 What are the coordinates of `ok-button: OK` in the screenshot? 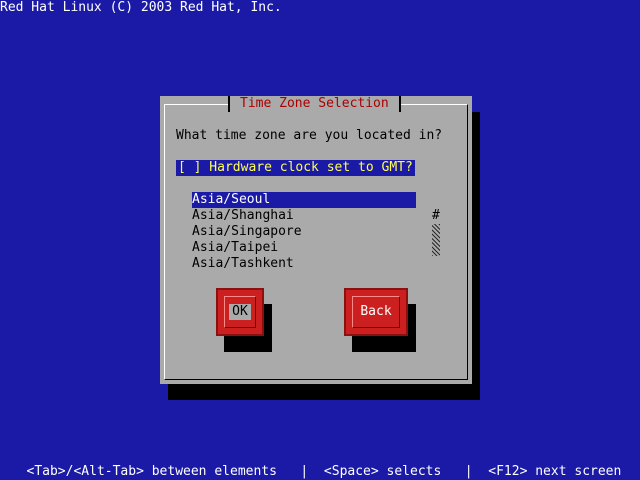 It's located at (240, 312).